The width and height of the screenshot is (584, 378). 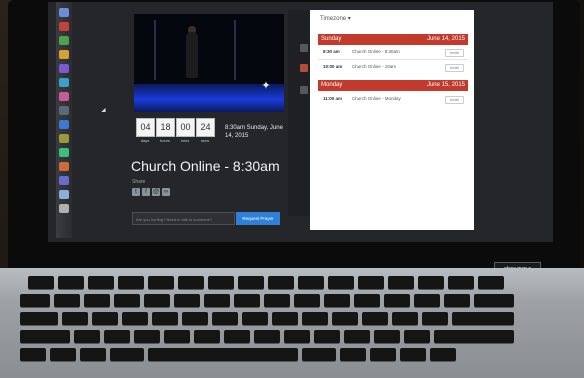 I want to click on divider, so click(x=393, y=59).